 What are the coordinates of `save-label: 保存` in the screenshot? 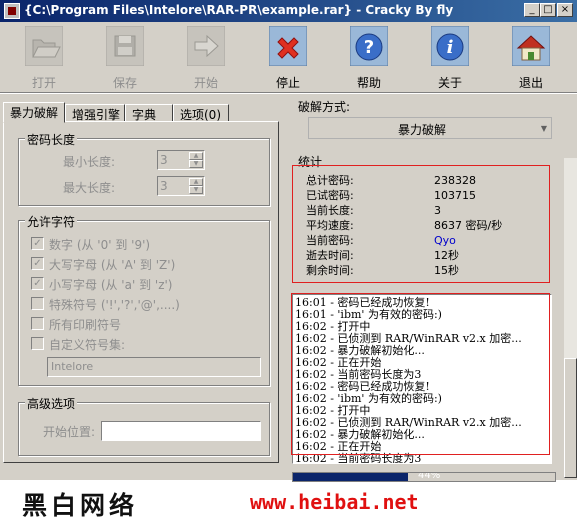 It's located at (124, 83).